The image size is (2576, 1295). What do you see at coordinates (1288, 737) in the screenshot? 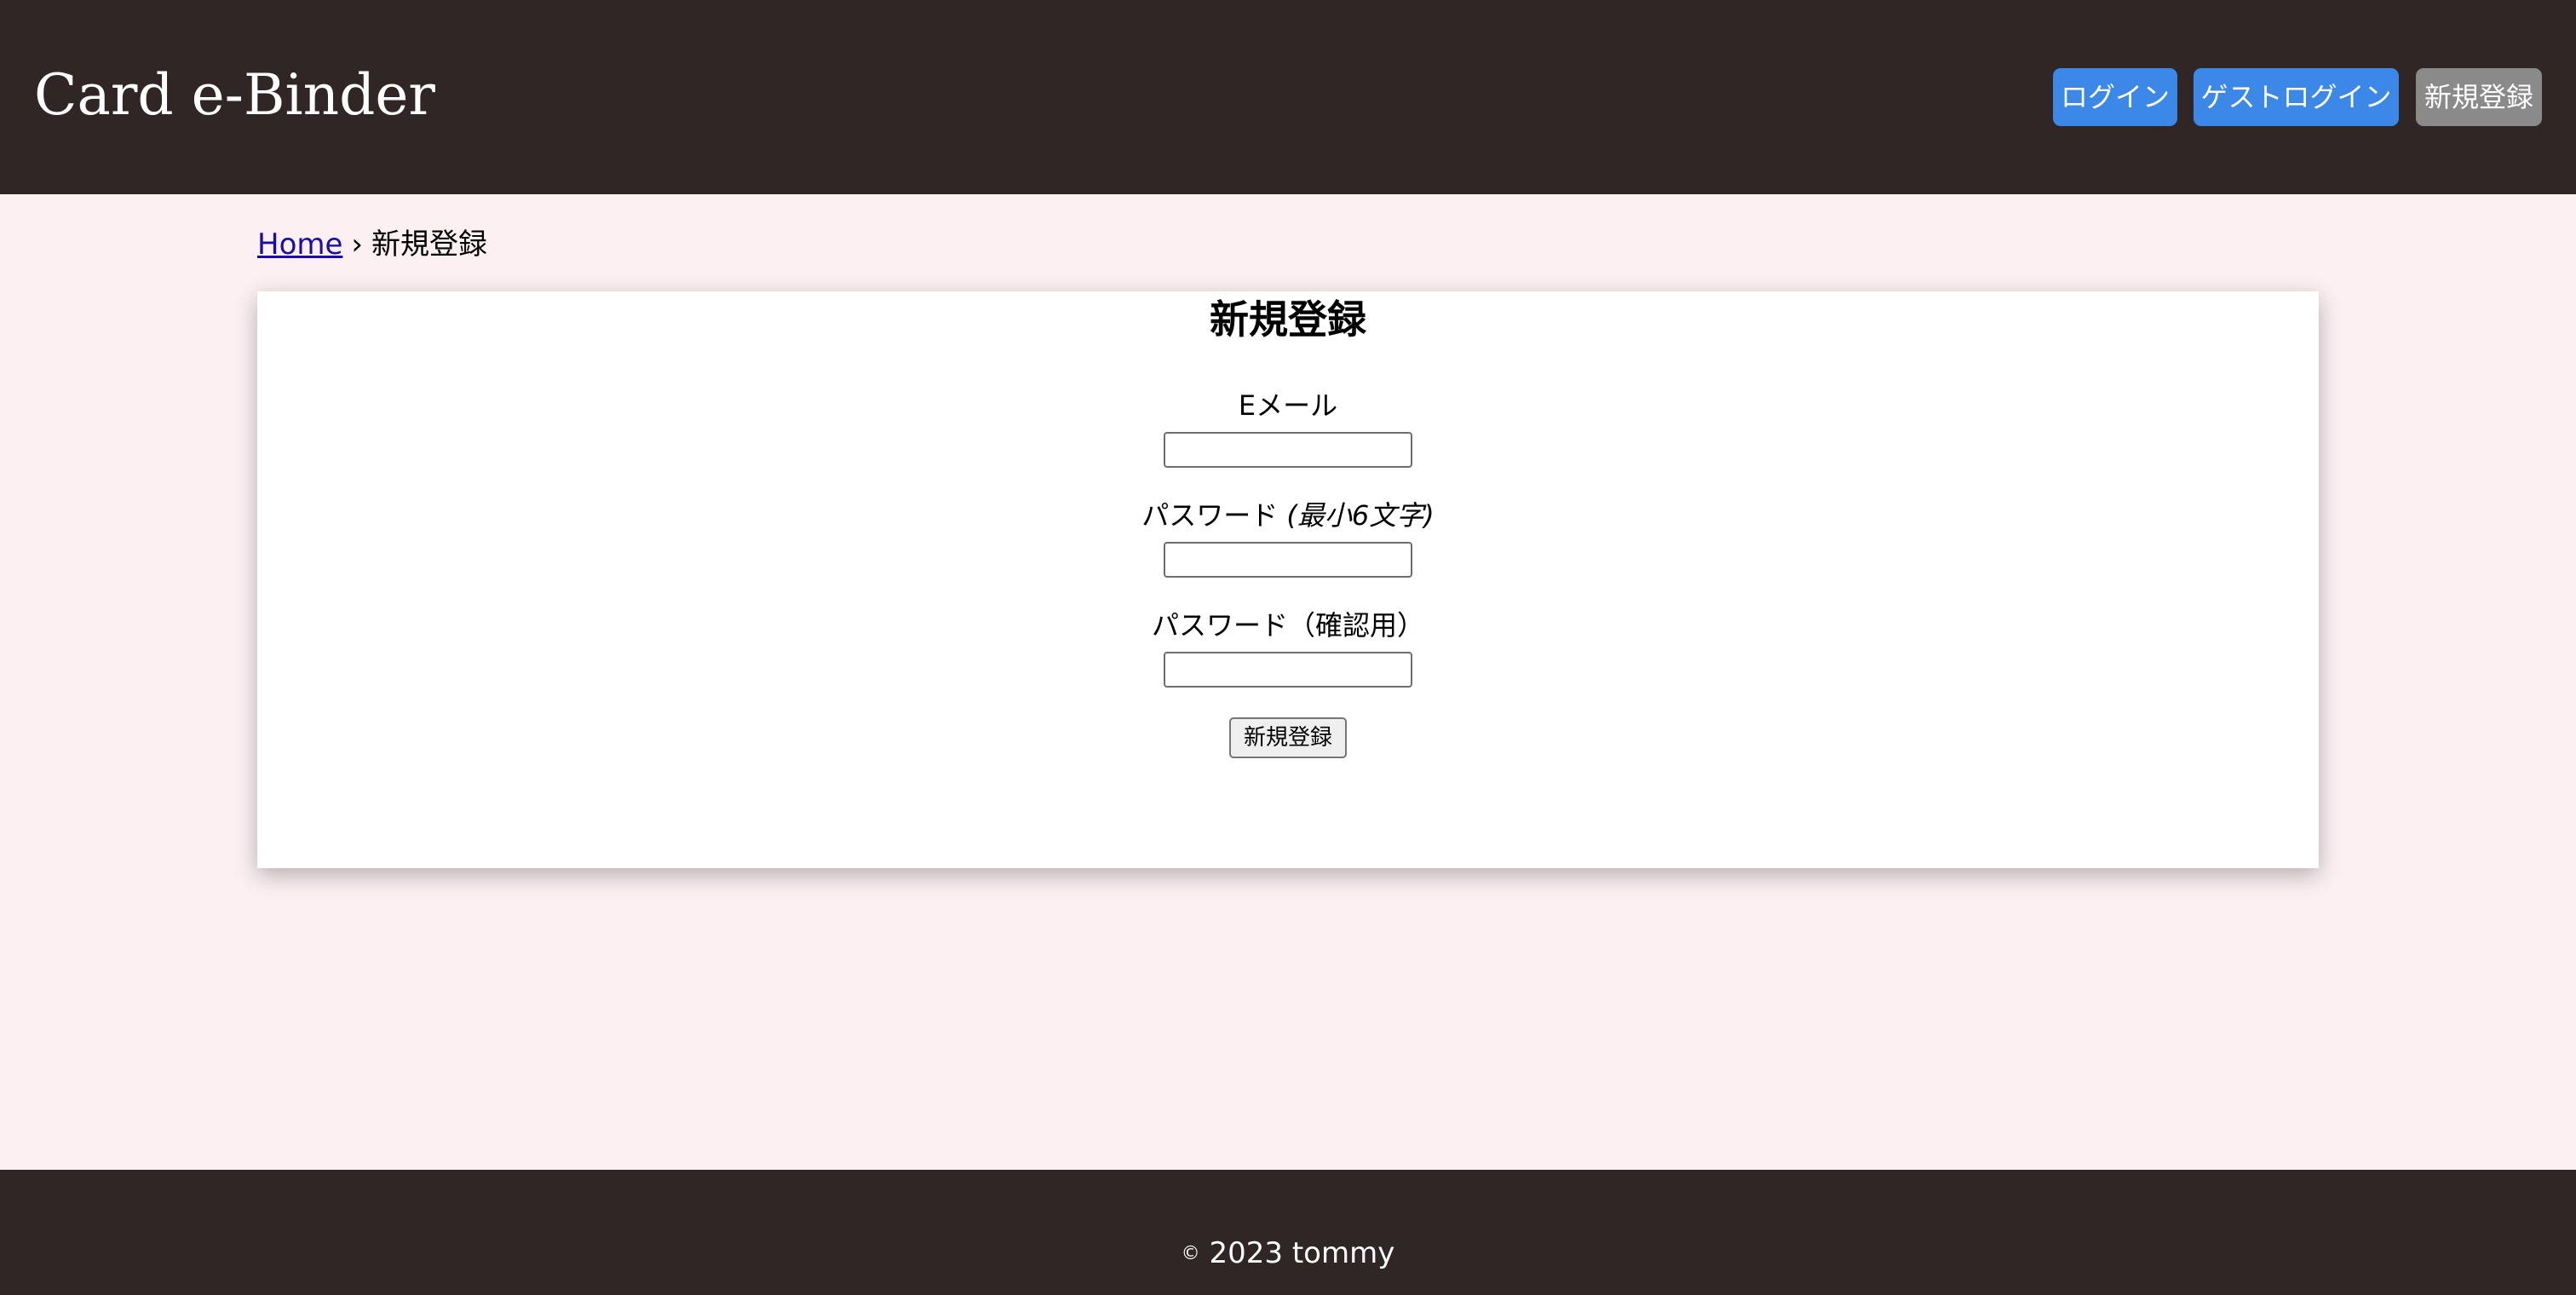
I see `register-submit-button: 新規登録` at bounding box center [1288, 737].